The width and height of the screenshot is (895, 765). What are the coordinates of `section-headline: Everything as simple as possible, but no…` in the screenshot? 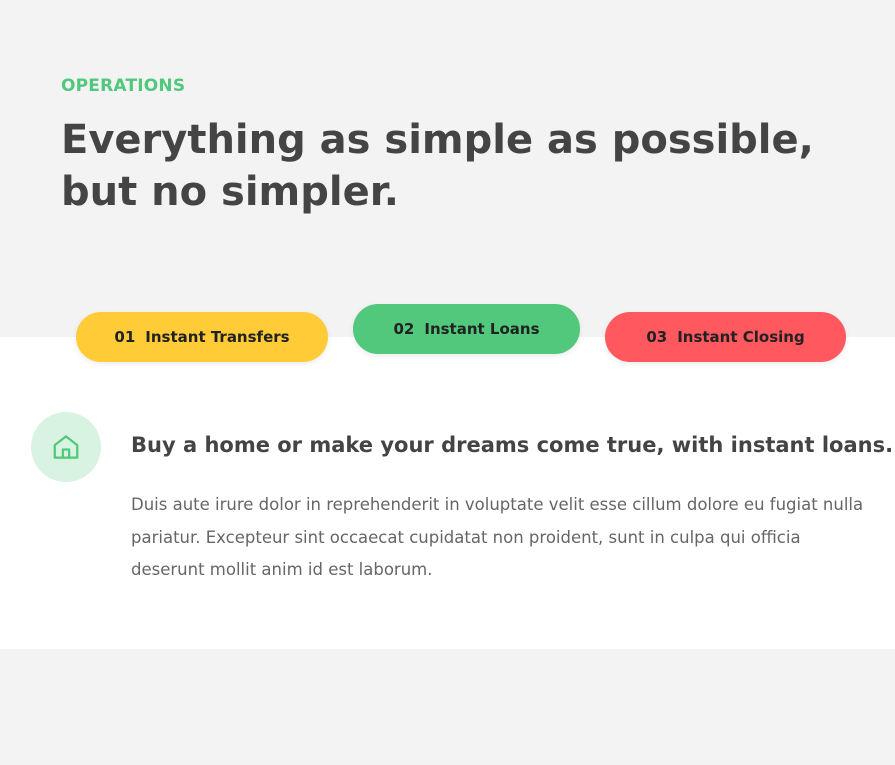 It's located at (437, 166).